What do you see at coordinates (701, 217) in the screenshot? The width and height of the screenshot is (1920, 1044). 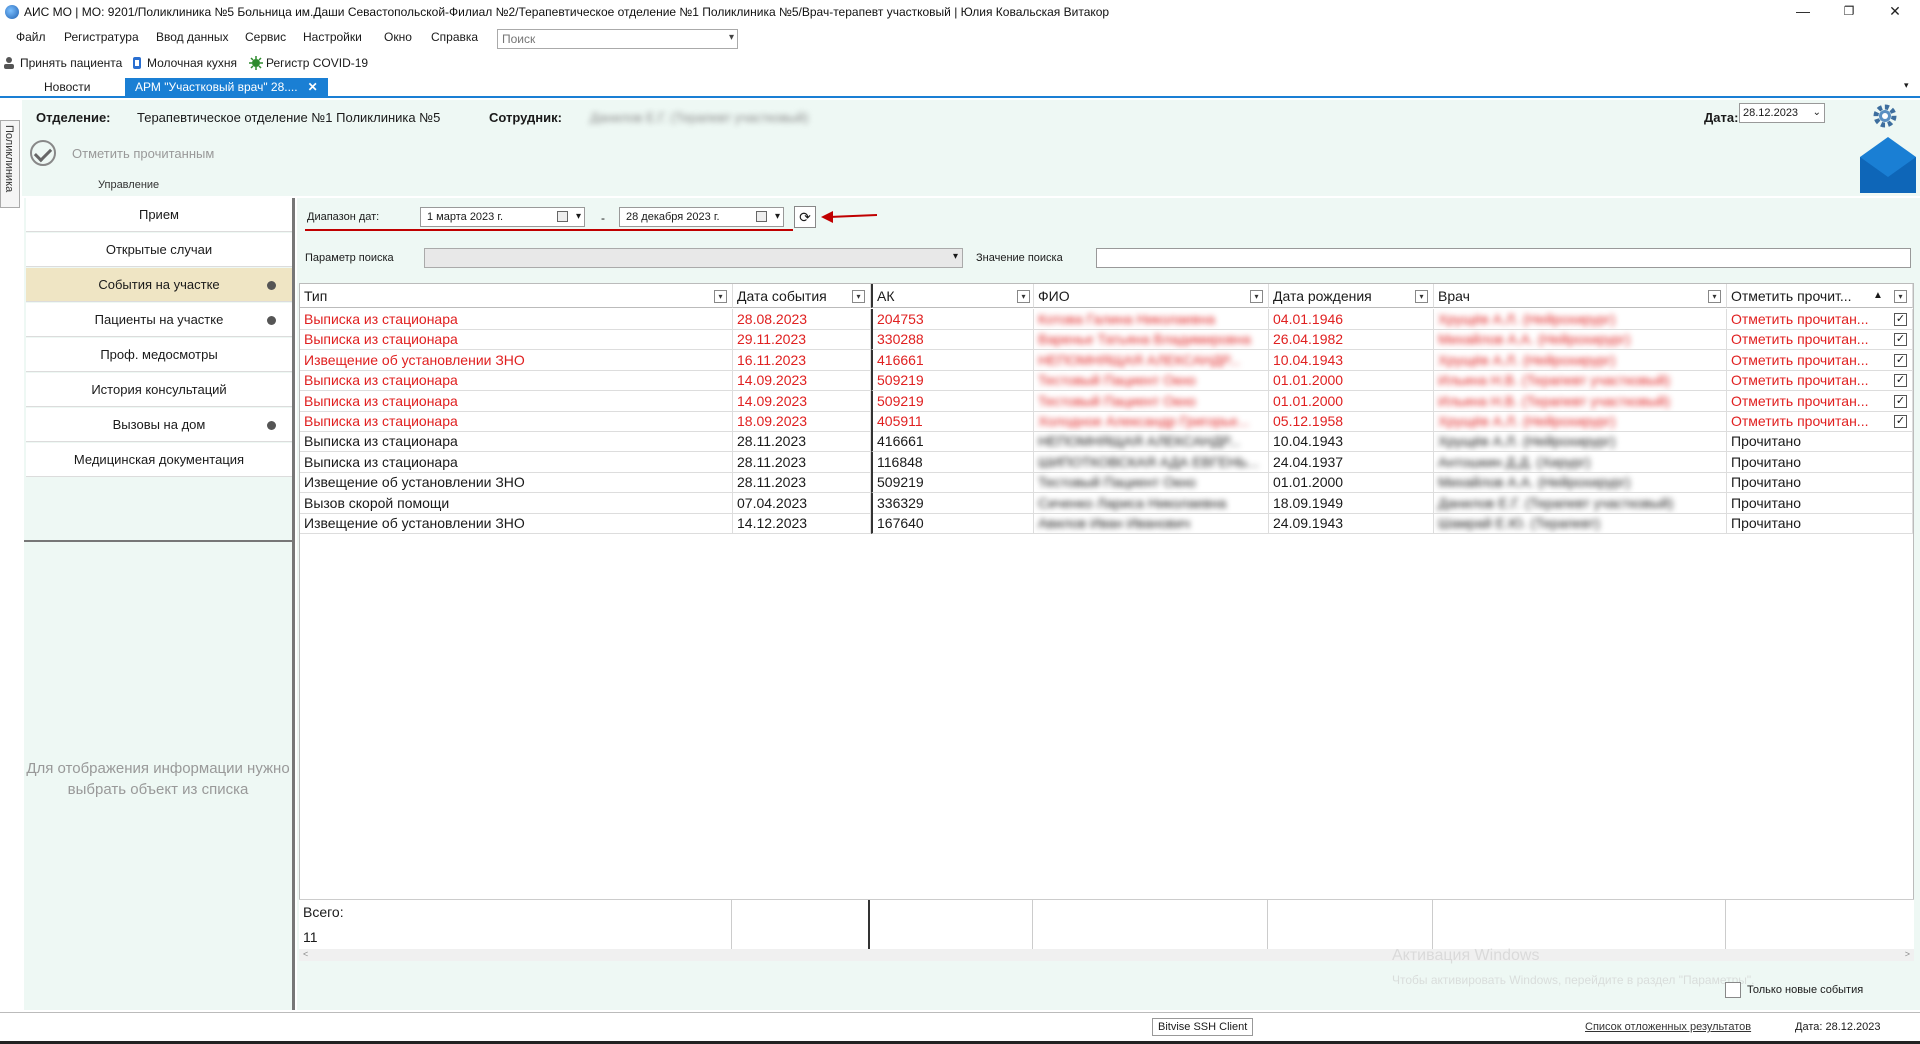 I see `date-to-picker: 28 декабря 2023 г. ▾` at bounding box center [701, 217].